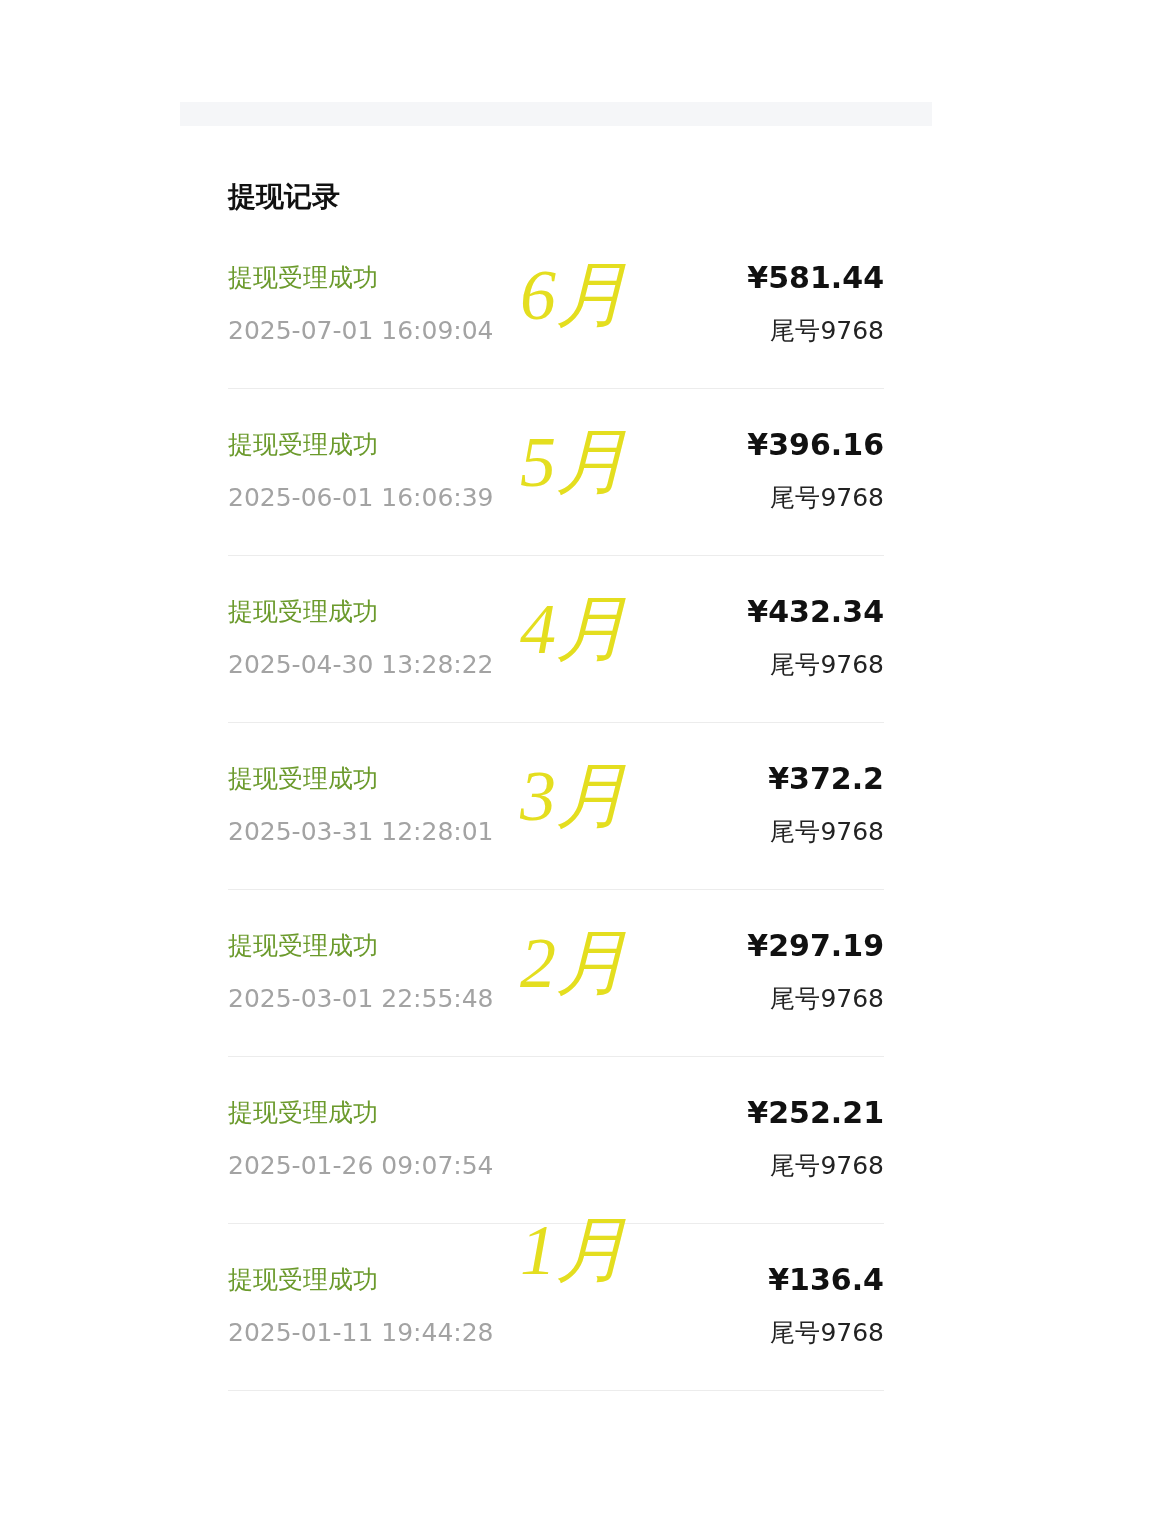  Describe the element at coordinates (826, 779) in the screenshot. I see `amount: ¥372.2` at that location.